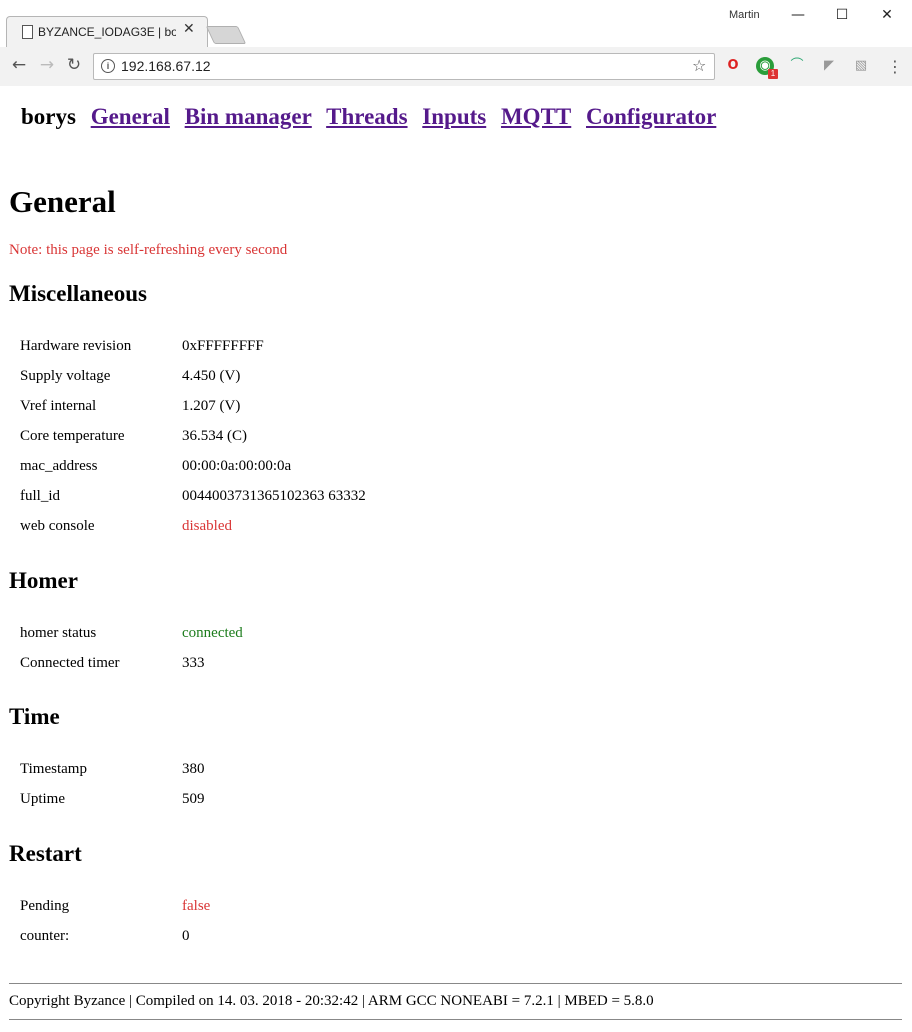 This screenshot has width=912, height=1032. I want to click on row-label: Supply voltage, so click(65, 376).